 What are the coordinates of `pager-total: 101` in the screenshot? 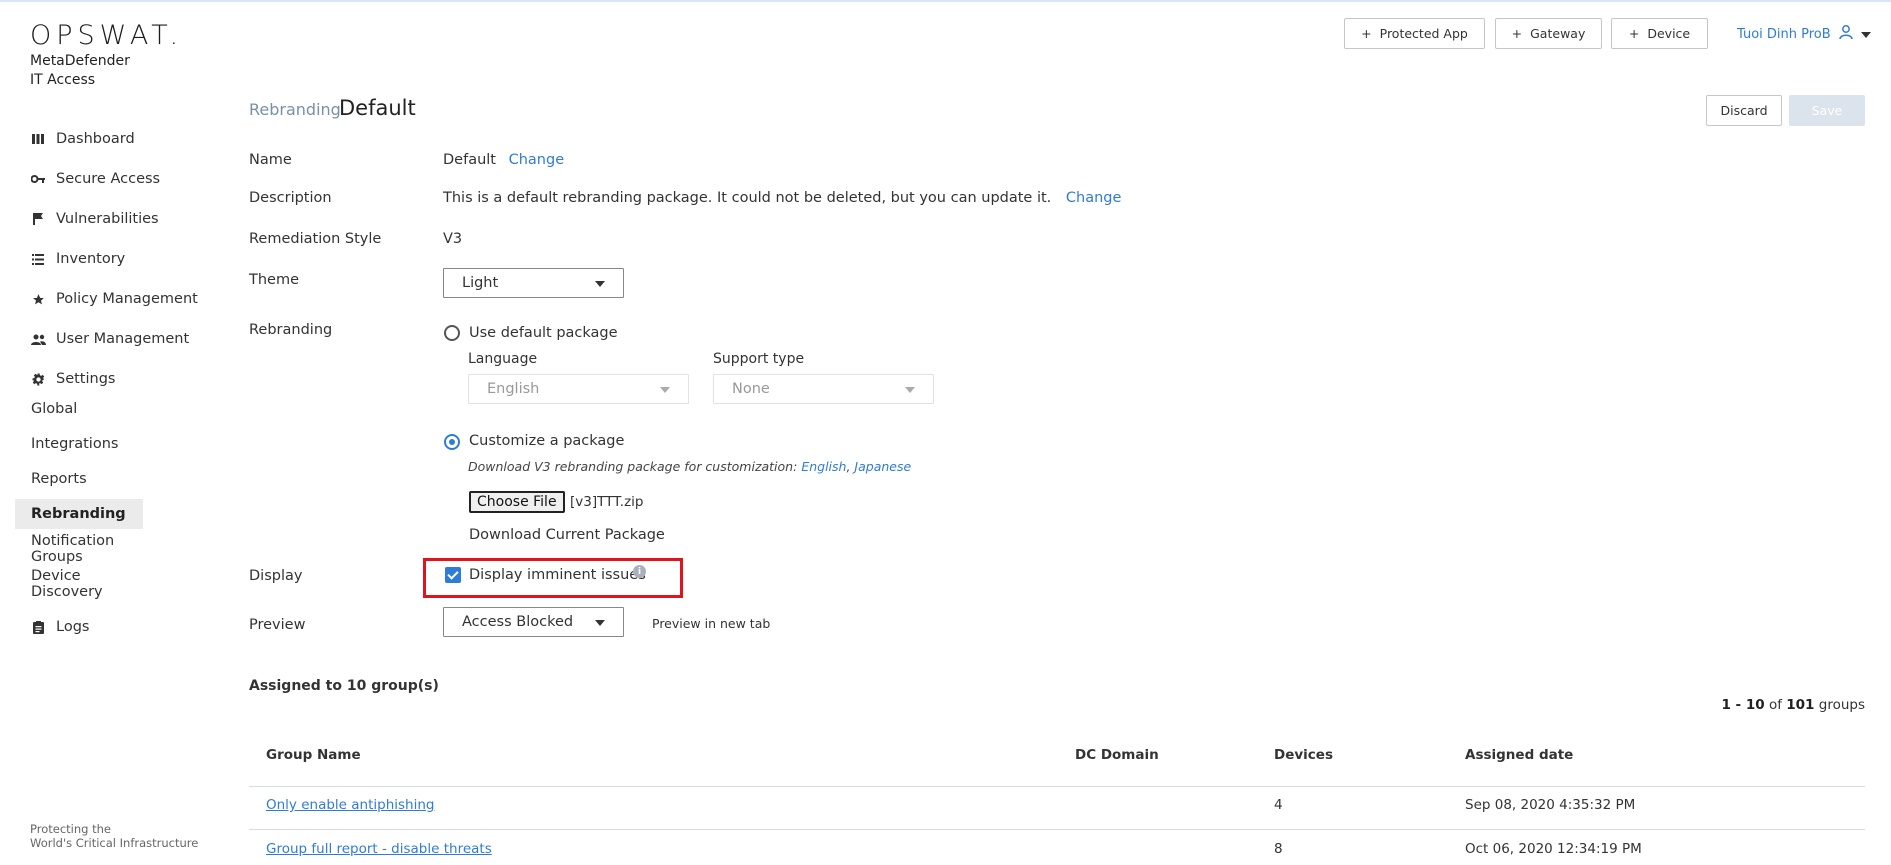 It's located at (1800, 705).